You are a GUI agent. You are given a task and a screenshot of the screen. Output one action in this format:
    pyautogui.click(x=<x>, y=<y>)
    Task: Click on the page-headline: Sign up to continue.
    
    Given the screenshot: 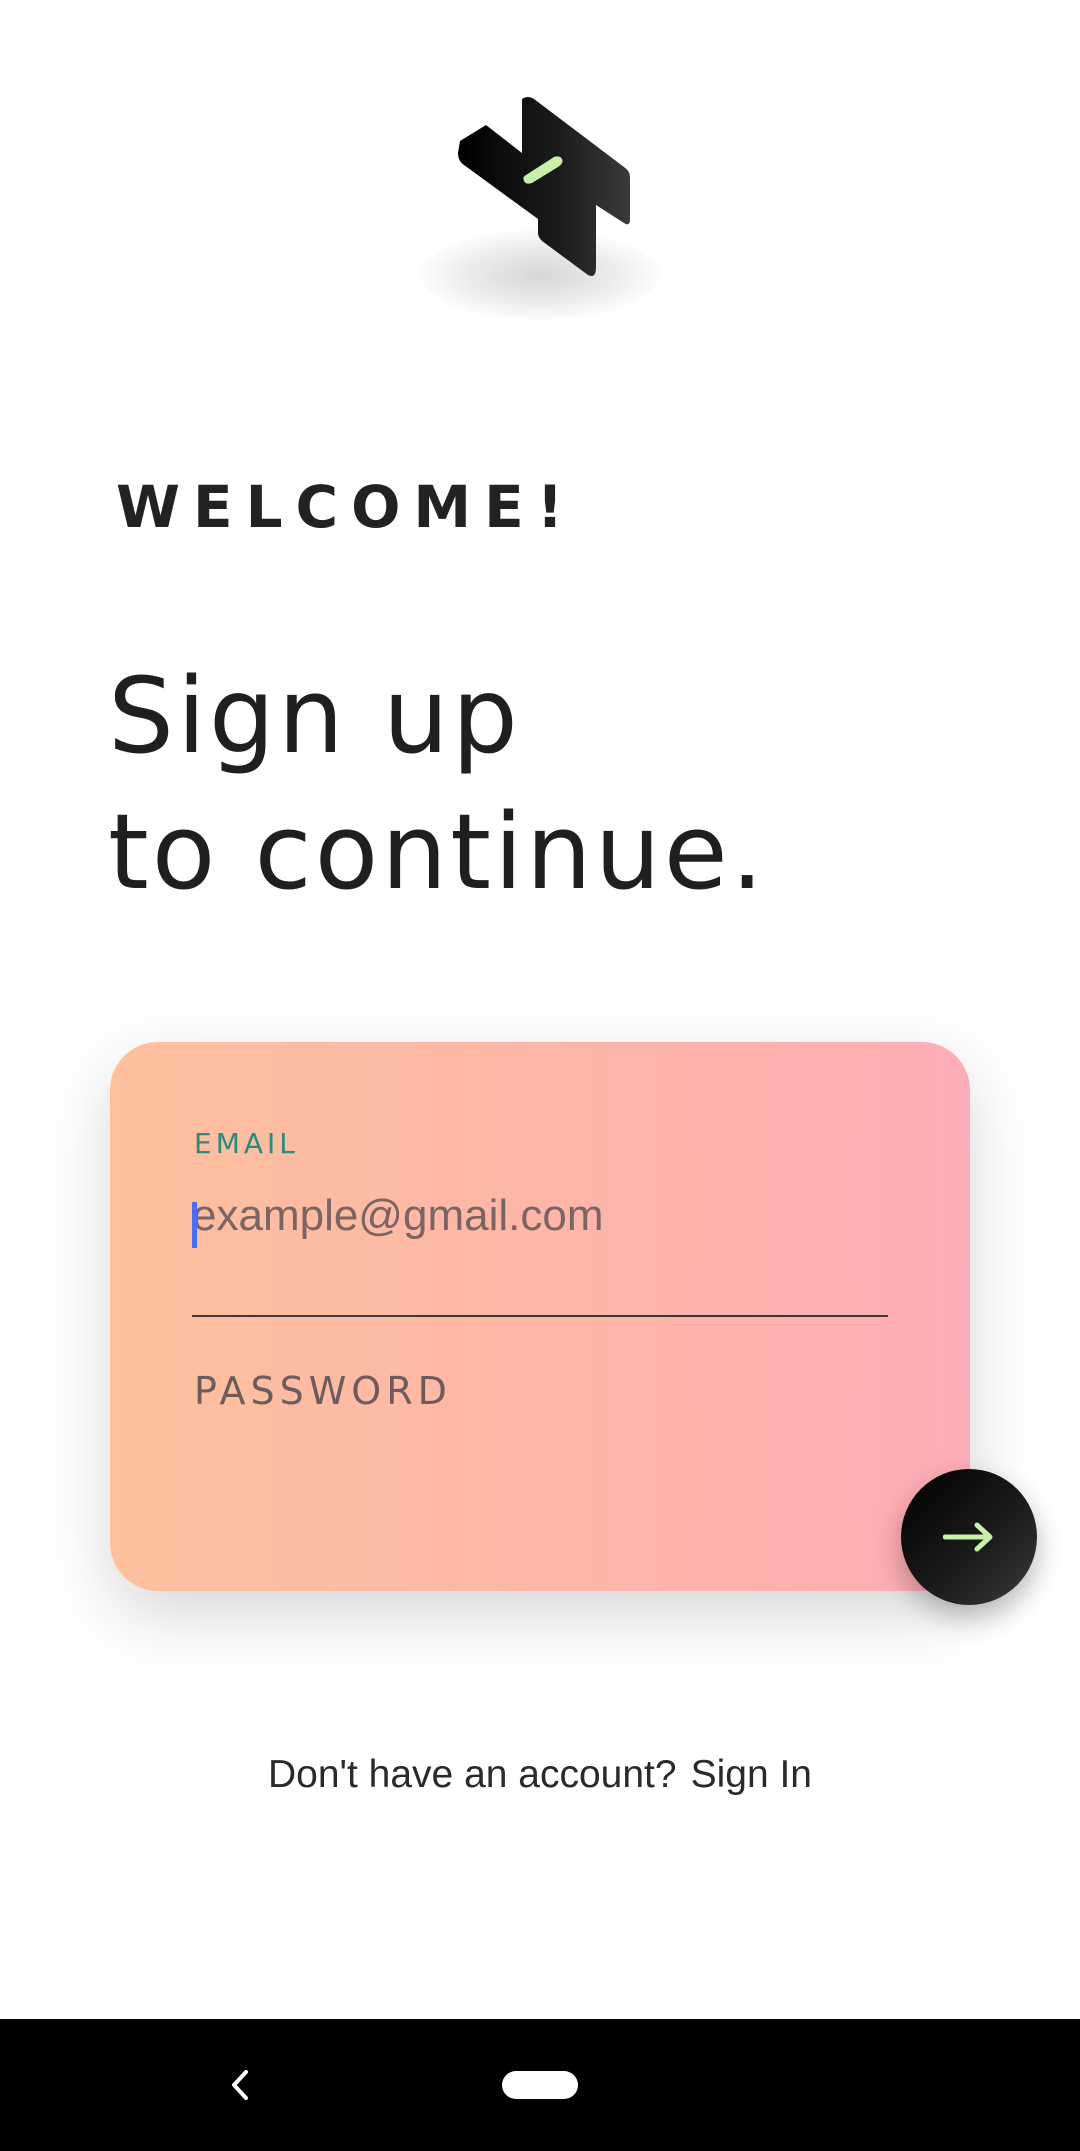 What is the action you would take?
    pyautogui.click(x=558, y=784)
    